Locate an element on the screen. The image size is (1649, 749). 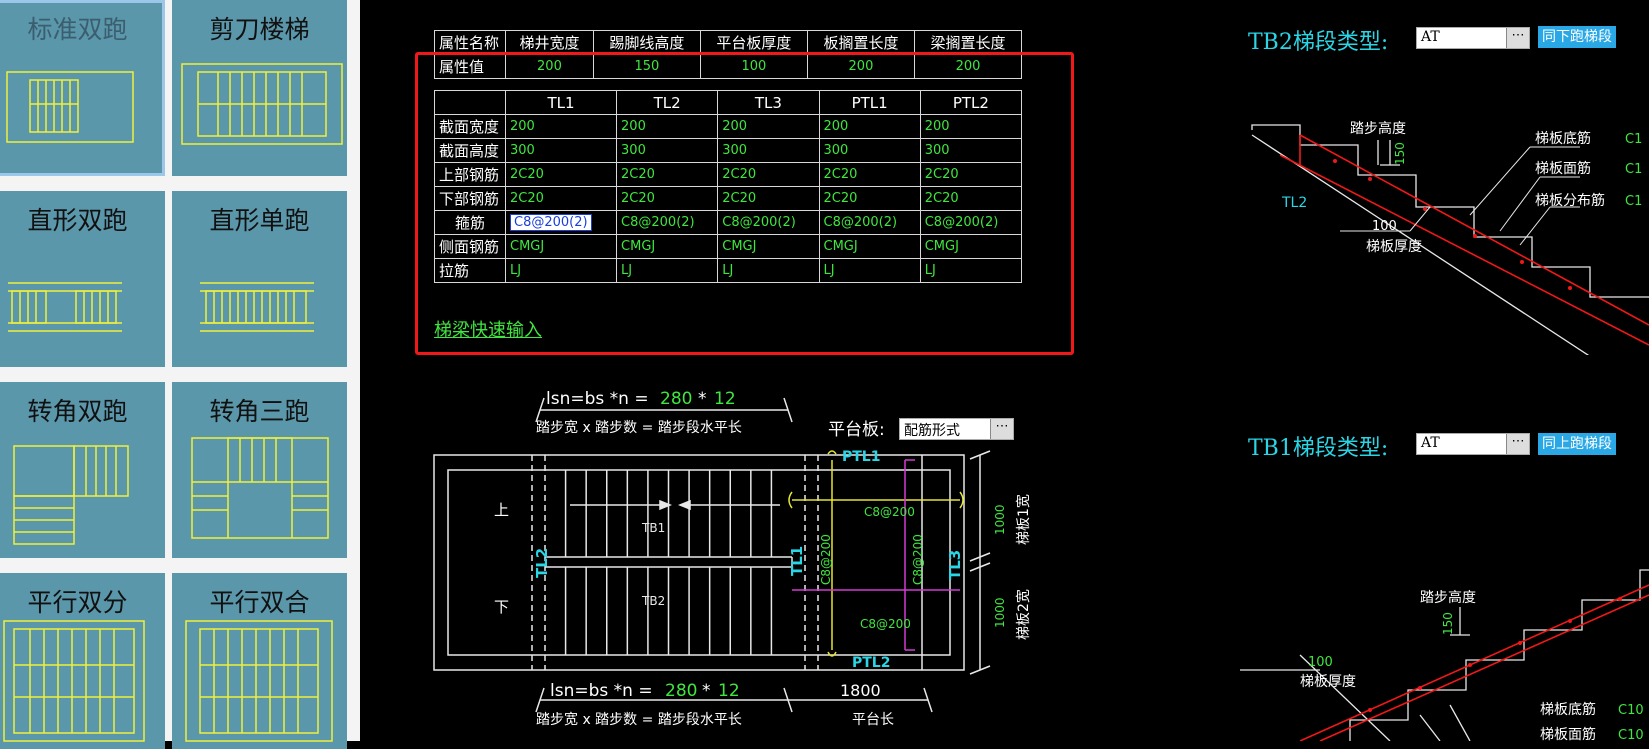
plan-formula-caption-bottom: 踏步宽 x 踏步数 = 踏步段水平长 is located at coordinates (639, 719).